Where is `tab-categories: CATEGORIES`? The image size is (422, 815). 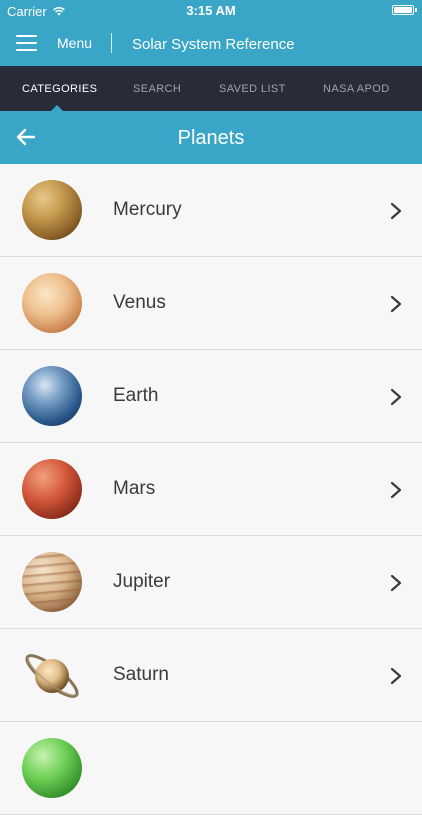 tab-categories: CATEGORIES is located at coordinates (59, 89).